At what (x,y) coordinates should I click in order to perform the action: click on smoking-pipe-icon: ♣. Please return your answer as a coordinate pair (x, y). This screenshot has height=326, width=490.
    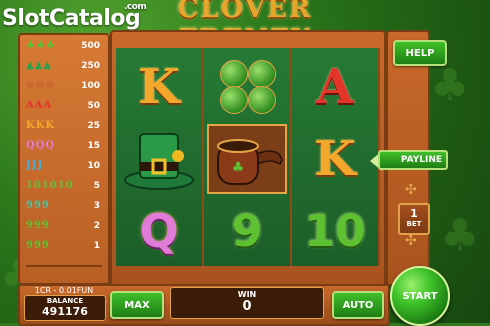
    Looking at the image, I should click on (247, 159).